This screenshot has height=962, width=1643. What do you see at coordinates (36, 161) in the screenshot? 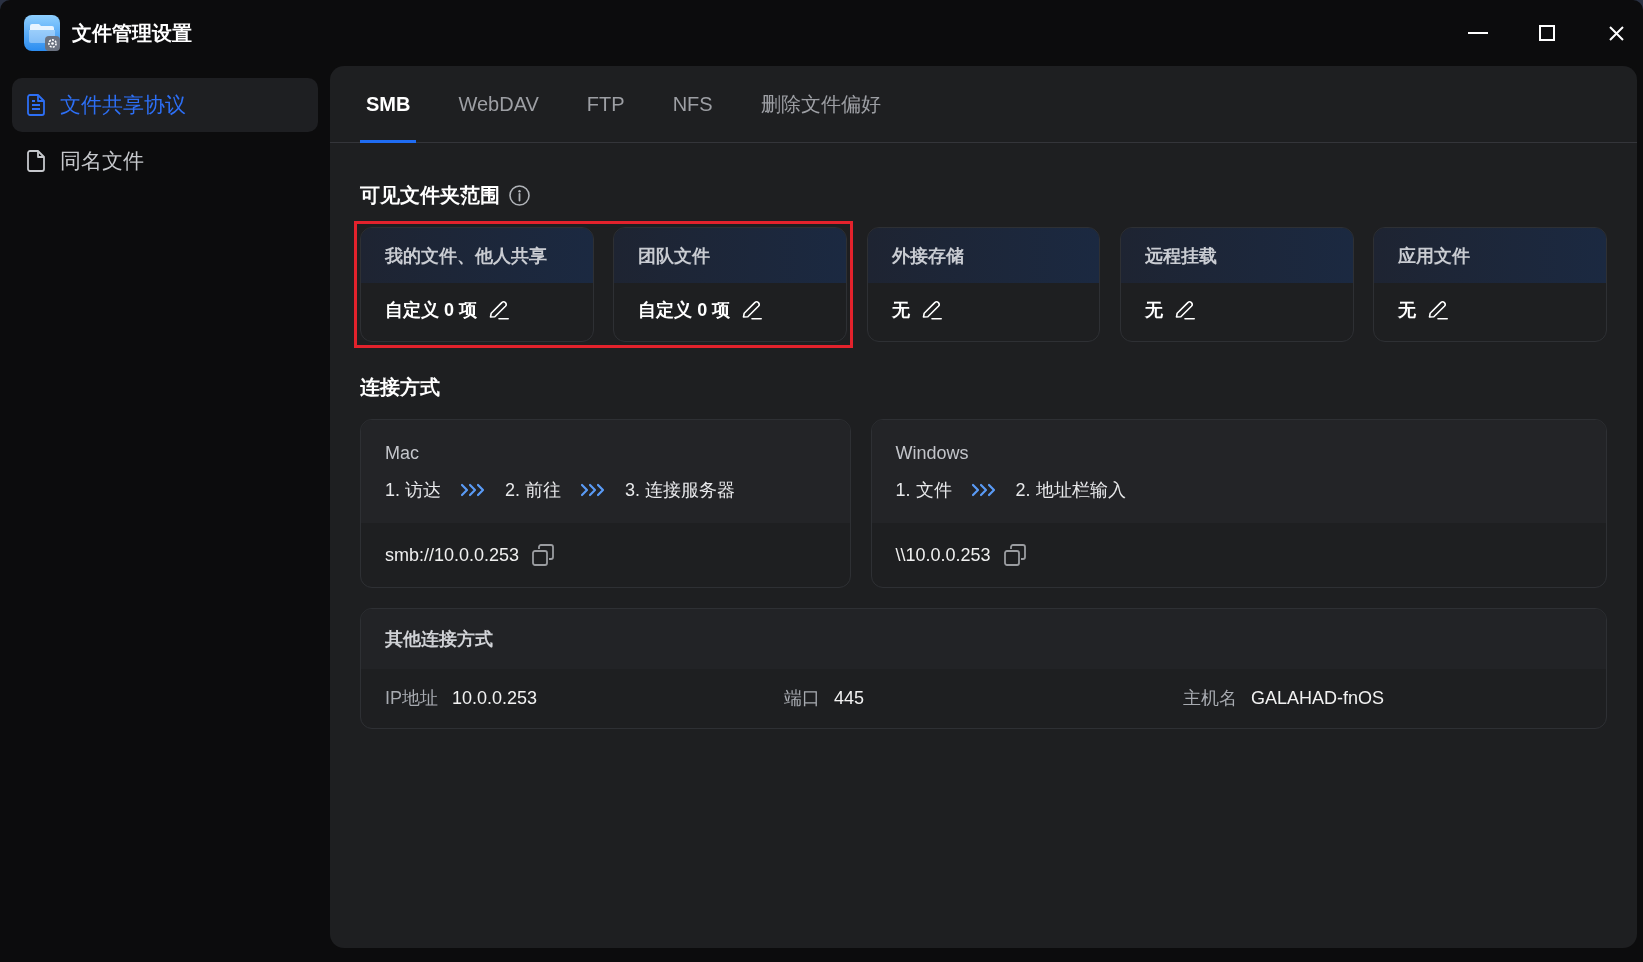
I see `file-icon` at bounding box center [36, 161].